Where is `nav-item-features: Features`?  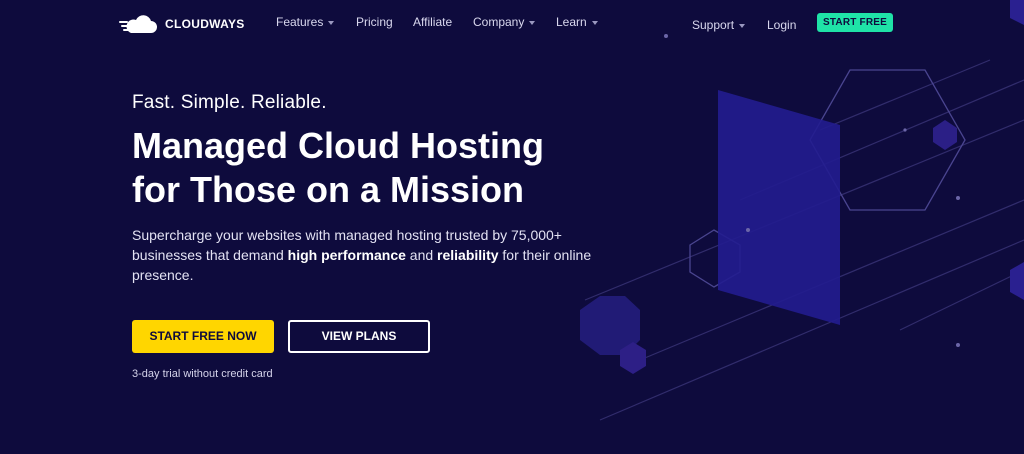
nav-item-features: Features is located at coordinates (305, 22).